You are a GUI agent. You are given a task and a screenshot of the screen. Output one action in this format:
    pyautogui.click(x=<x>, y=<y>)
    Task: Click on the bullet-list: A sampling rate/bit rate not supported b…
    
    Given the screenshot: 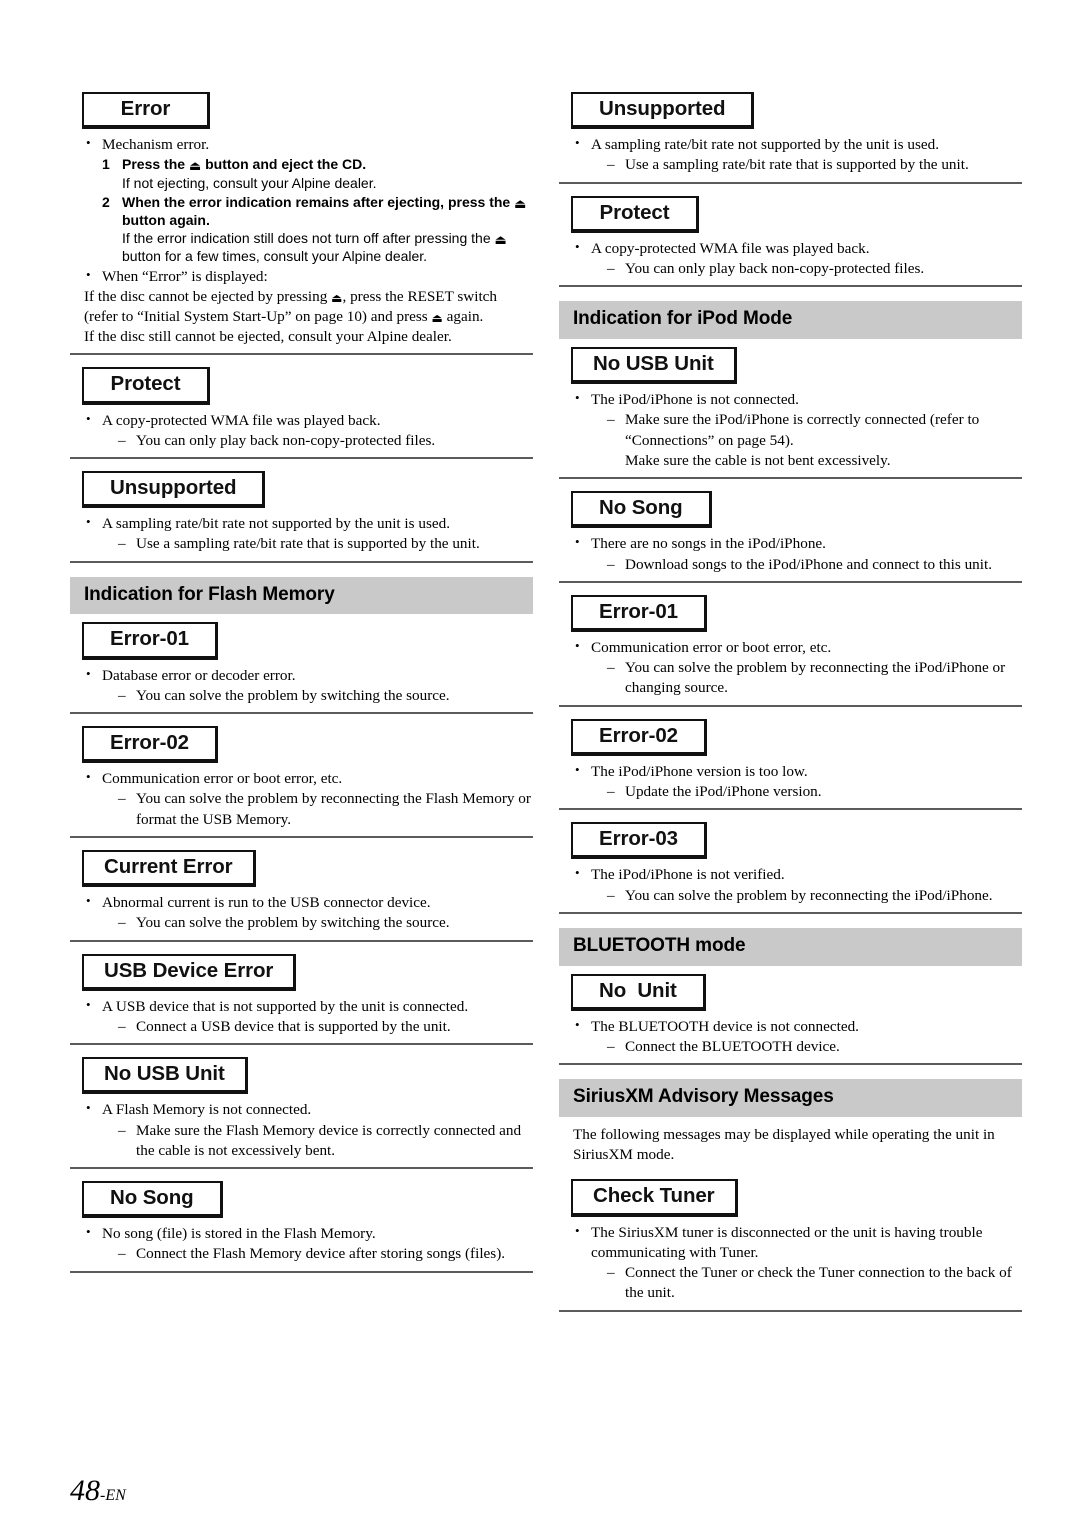 What is the action you would take?
    pyautogui.click(x=790, y=155)
    